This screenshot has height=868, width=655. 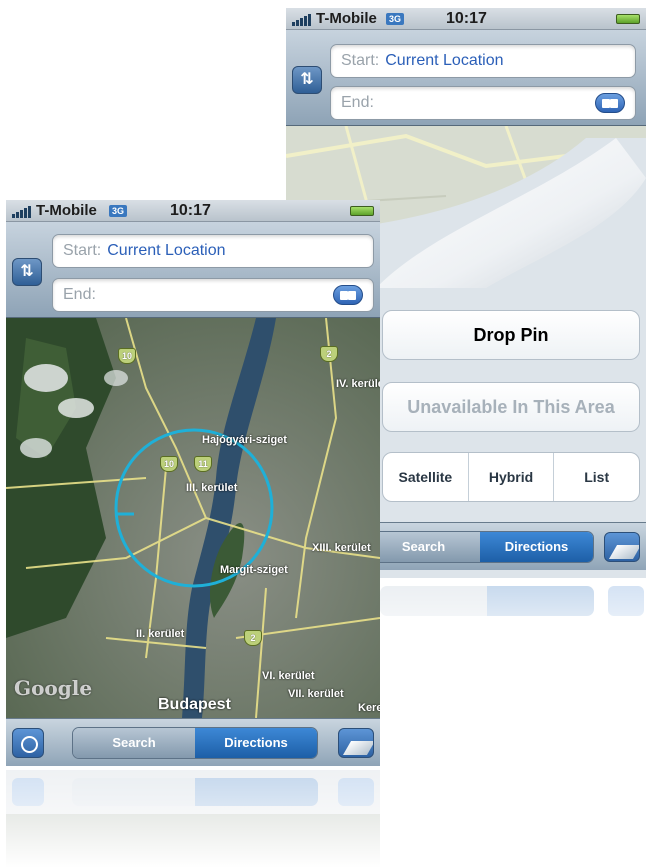 What do you see at coordinates (341, 548) in the screenshot?
I see `map-label-district-13: XIII. kerület` at bounding box center [341, 548].